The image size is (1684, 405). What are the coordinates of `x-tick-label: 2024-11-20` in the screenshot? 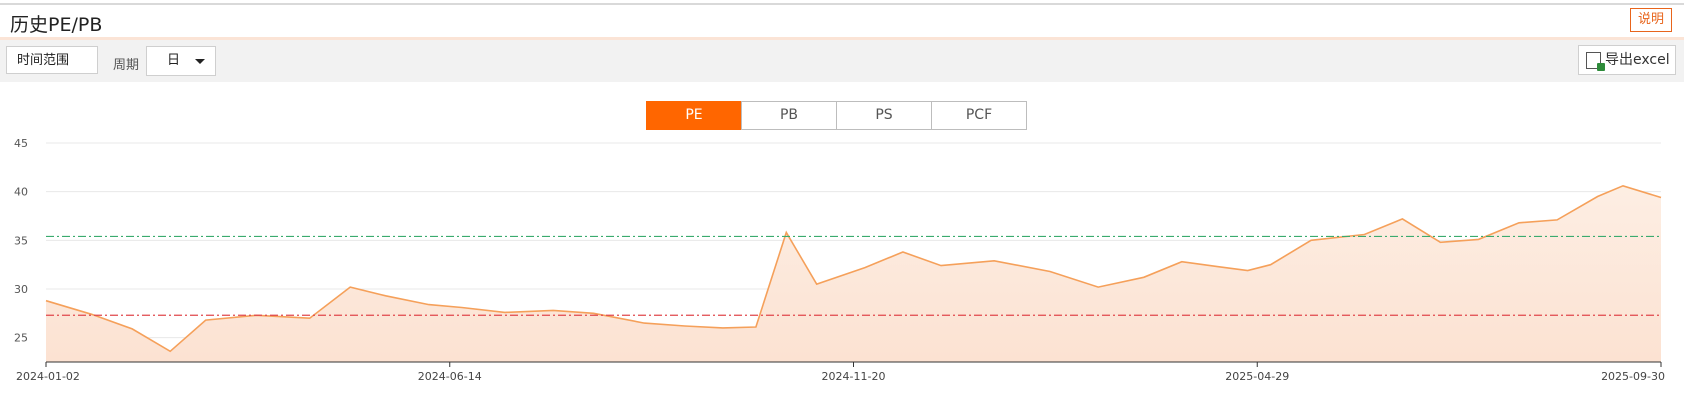 It's located at (854, 376).